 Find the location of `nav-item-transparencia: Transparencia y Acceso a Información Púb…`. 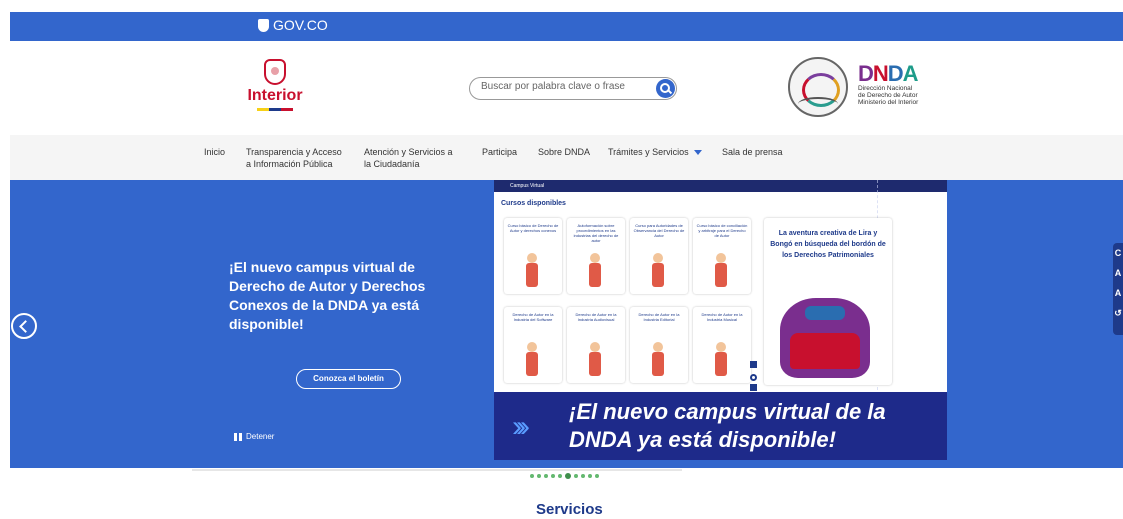

nav-item-transparencia: Transparencia y Acceso a Información Púb… is located at coordinates (294, 158).